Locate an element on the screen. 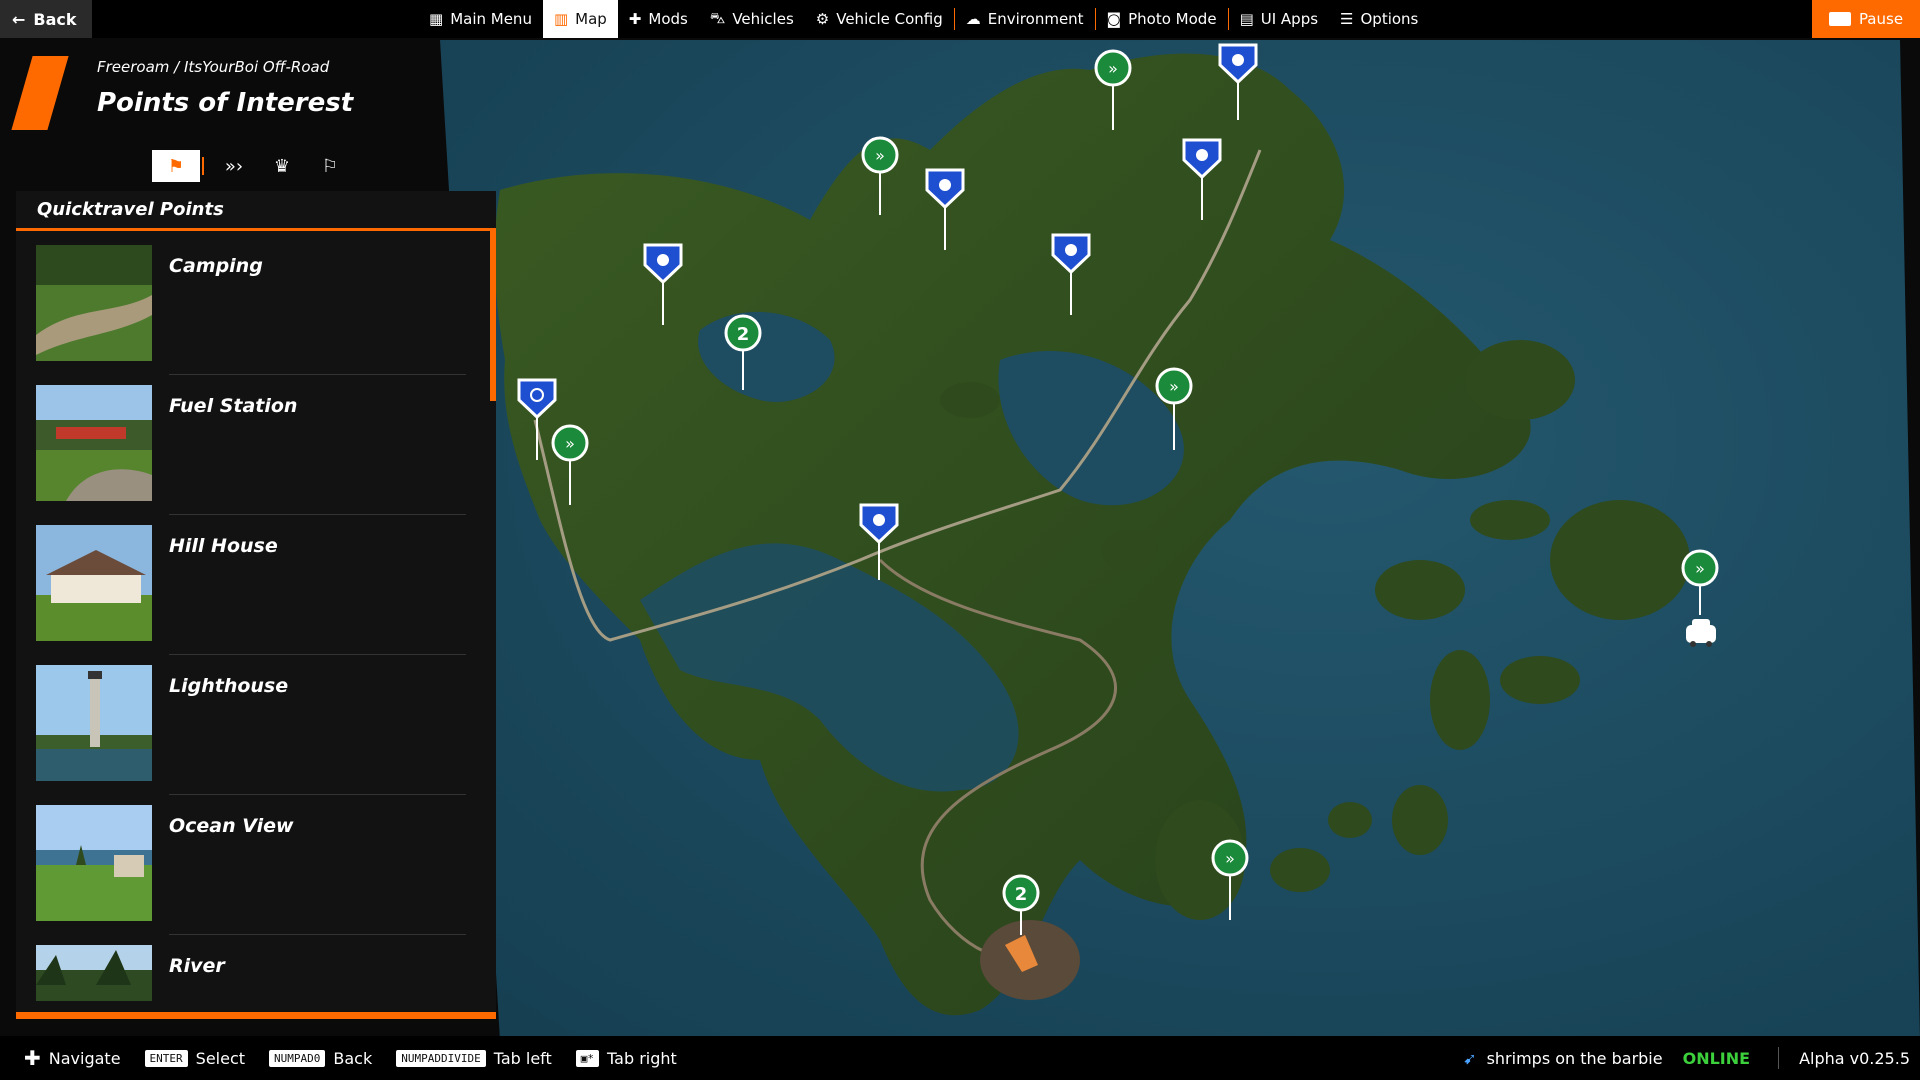  back-label: Back is located at coordinates (55, 19).